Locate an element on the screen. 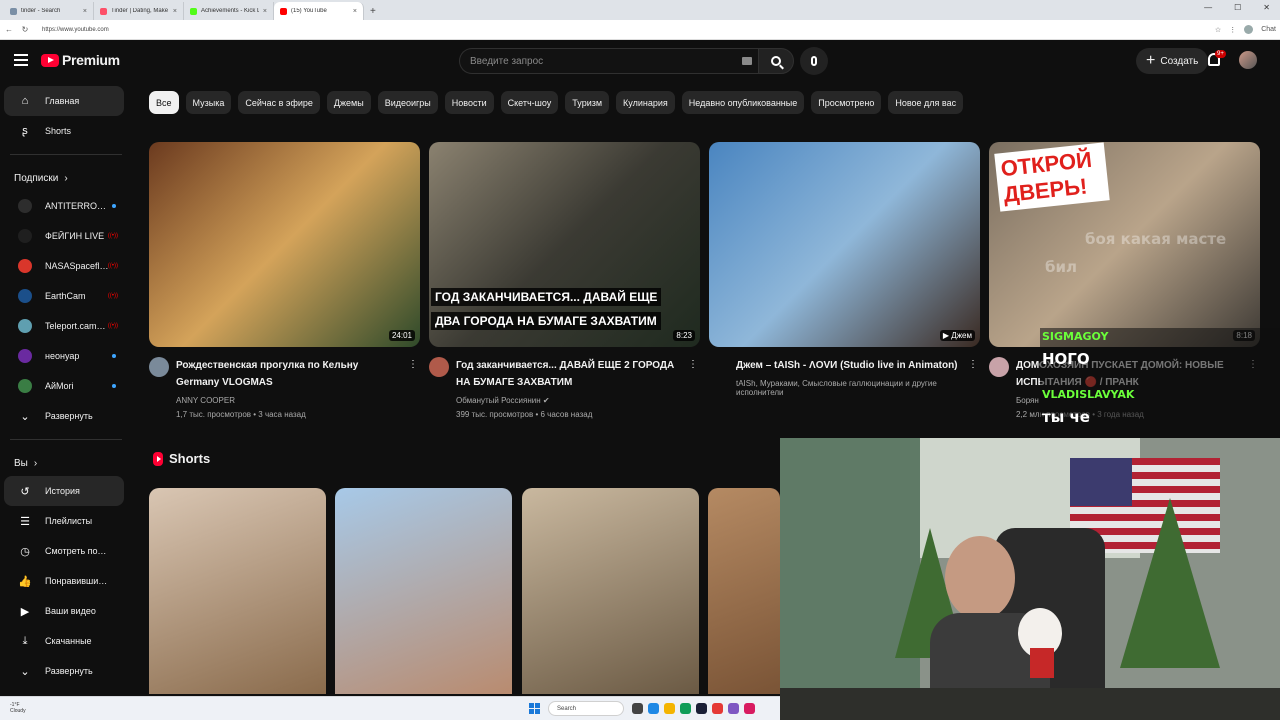  tab-title: (15) YouTube is located at coordinates (309, 11).